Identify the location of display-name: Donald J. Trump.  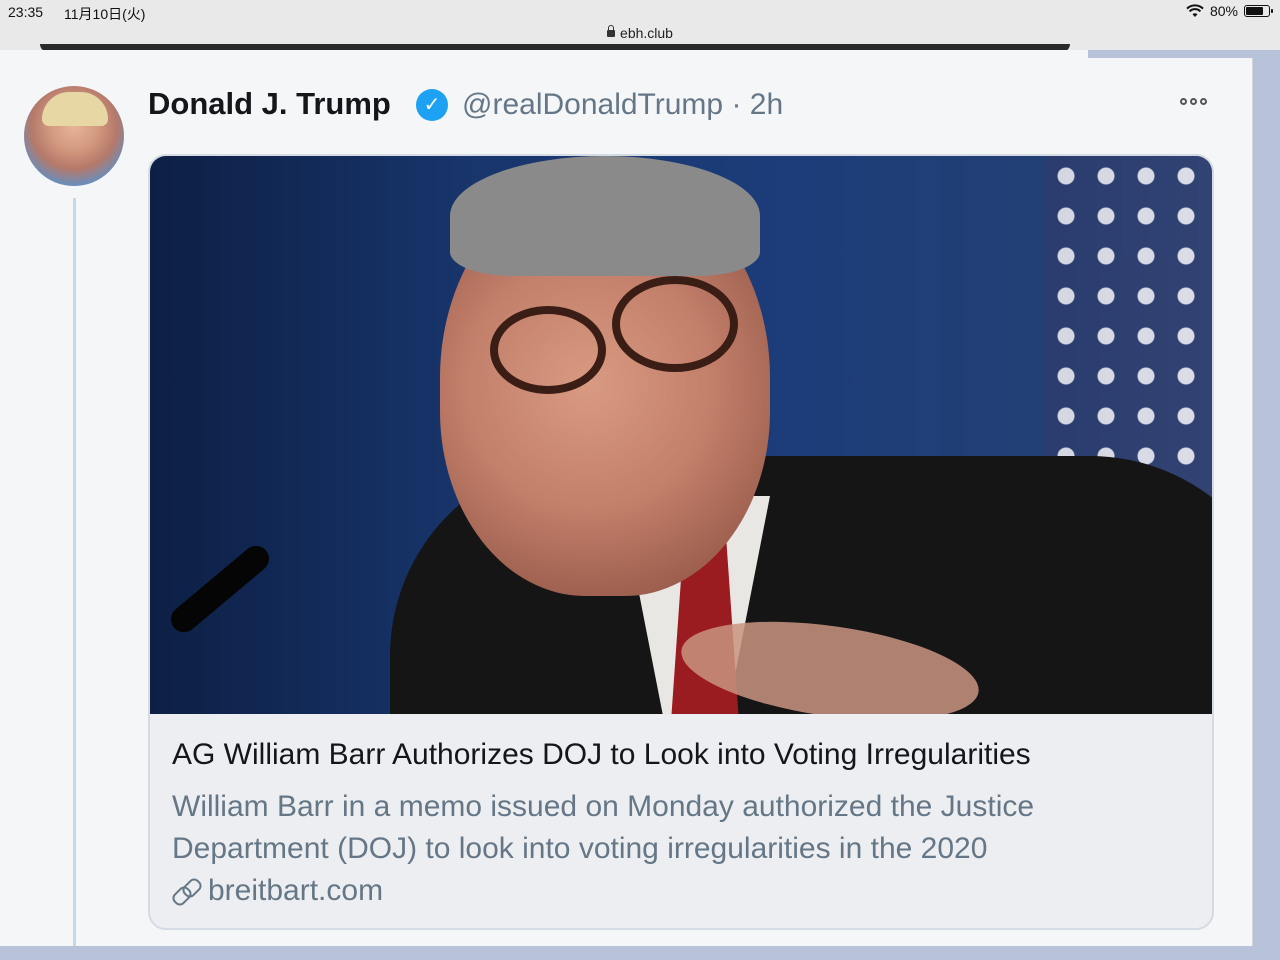
(269, 104).